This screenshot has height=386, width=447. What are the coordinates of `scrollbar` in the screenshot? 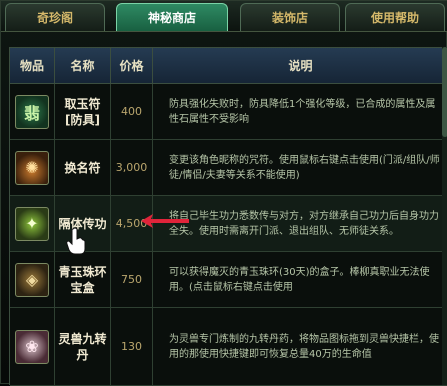 It's located at (444, 216).